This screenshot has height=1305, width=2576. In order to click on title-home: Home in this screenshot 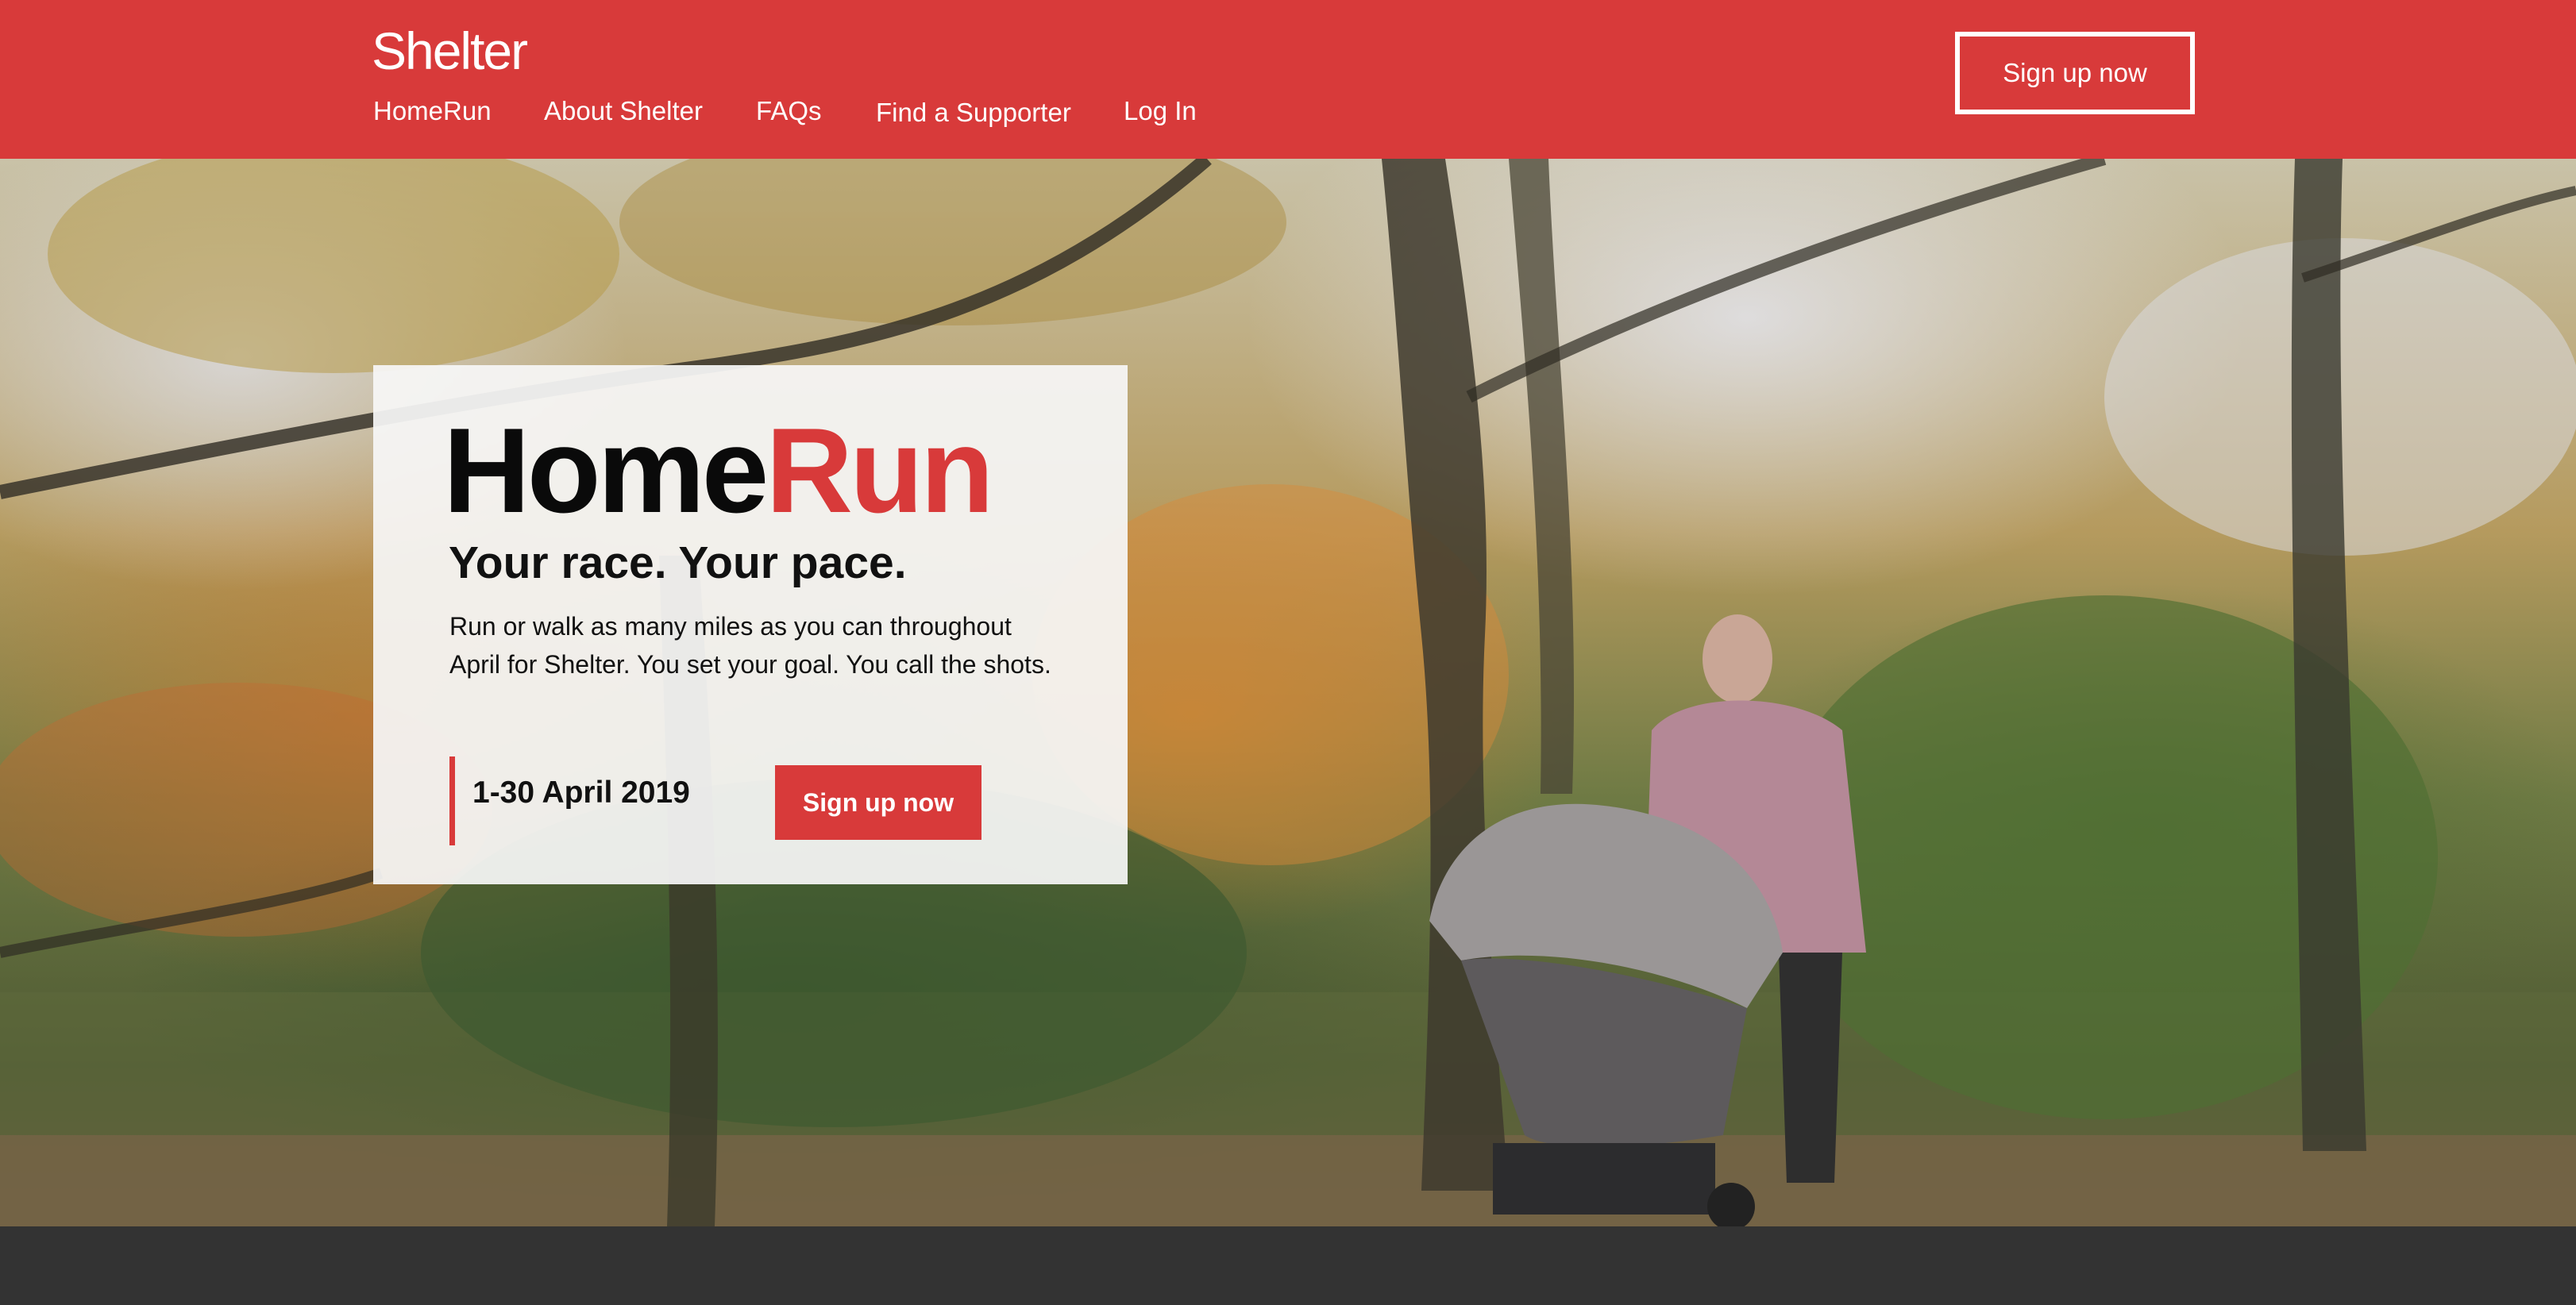, I will do `click(606, 470)`.